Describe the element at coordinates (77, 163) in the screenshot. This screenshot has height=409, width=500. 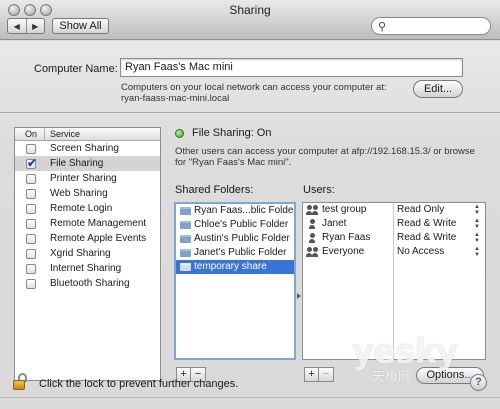
I see `service-label: File Sharing` at that location.